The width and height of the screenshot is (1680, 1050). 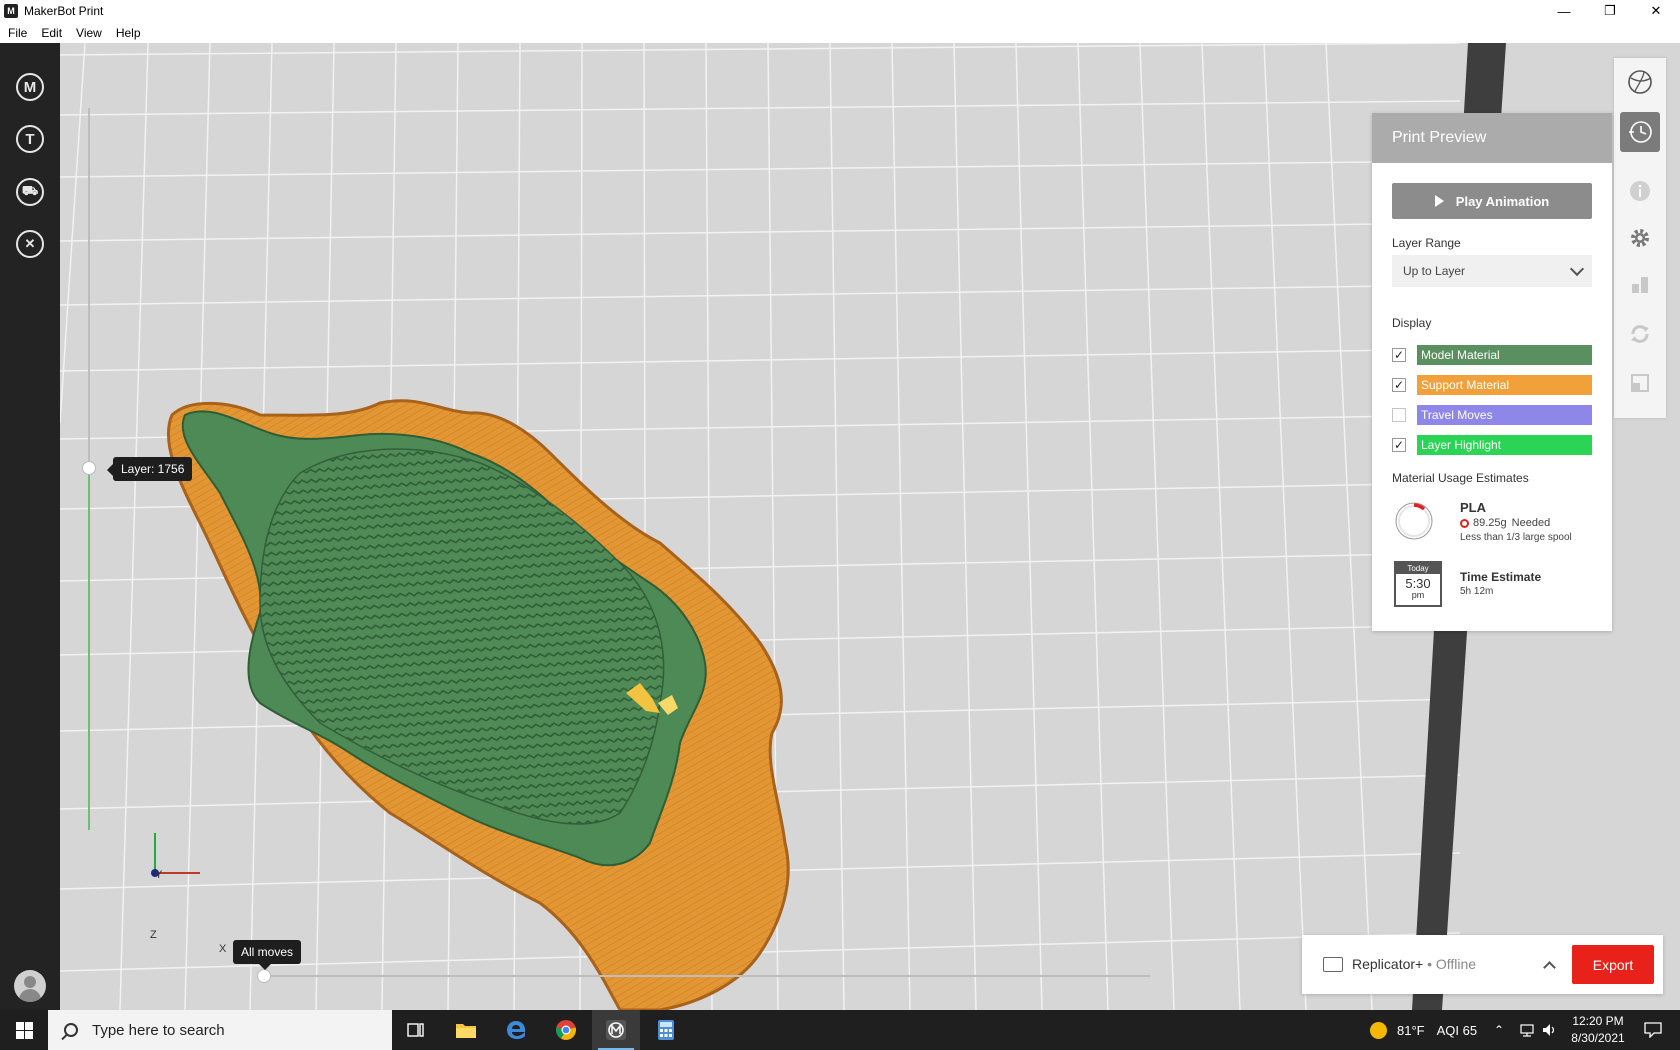 What do you see at coordinates (1531, 523) in the screenshot?
I see `material-needed-suffix: Needed` at bounding box center [1531, 523].